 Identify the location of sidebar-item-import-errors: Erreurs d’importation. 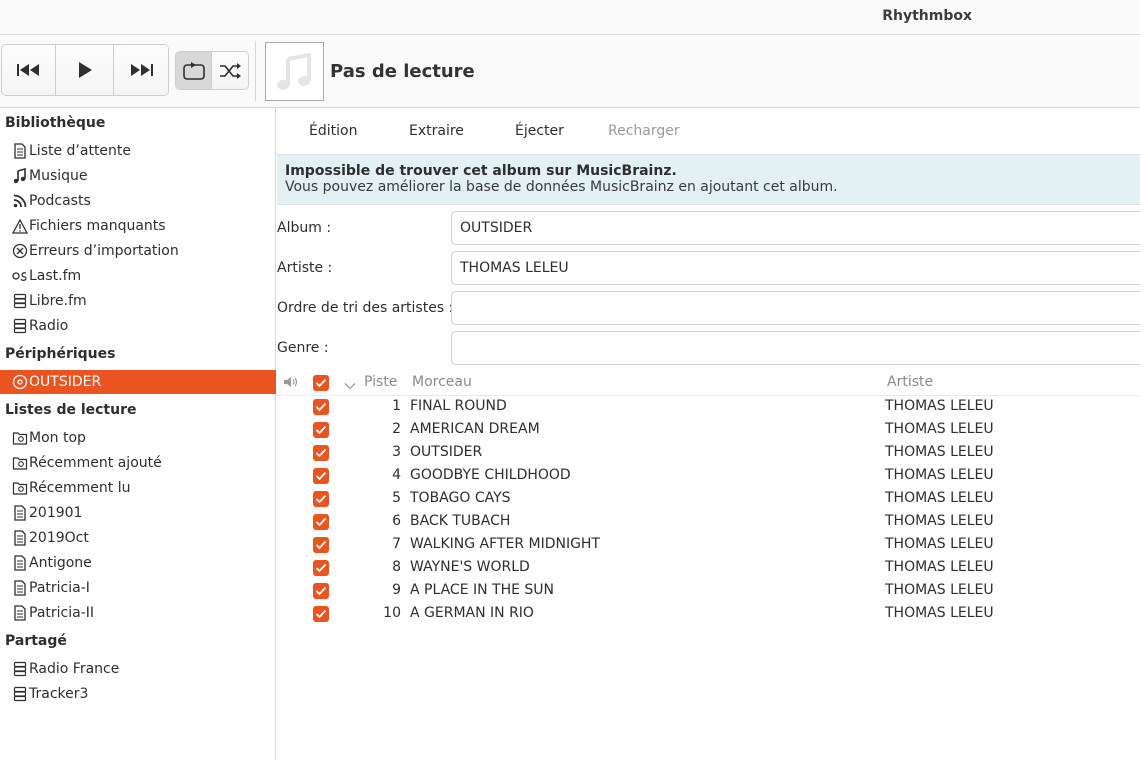
(138, 251).